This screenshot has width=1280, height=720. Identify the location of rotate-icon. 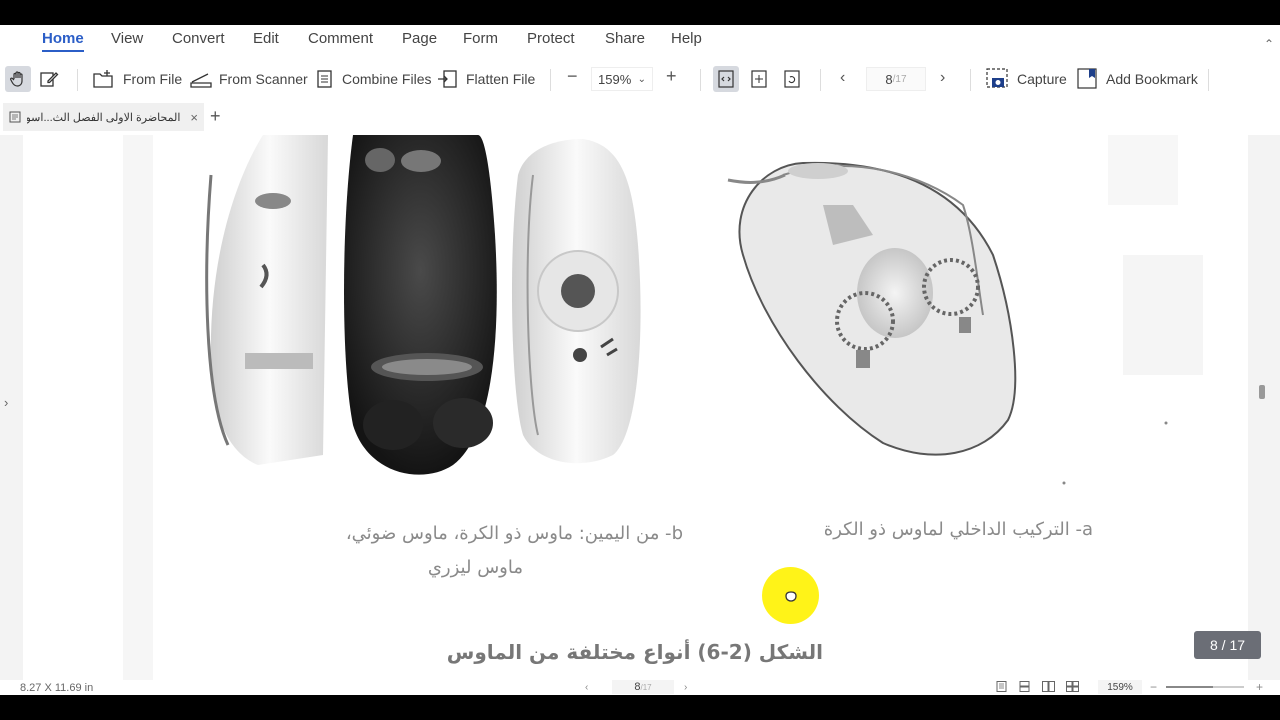
(792, 79).